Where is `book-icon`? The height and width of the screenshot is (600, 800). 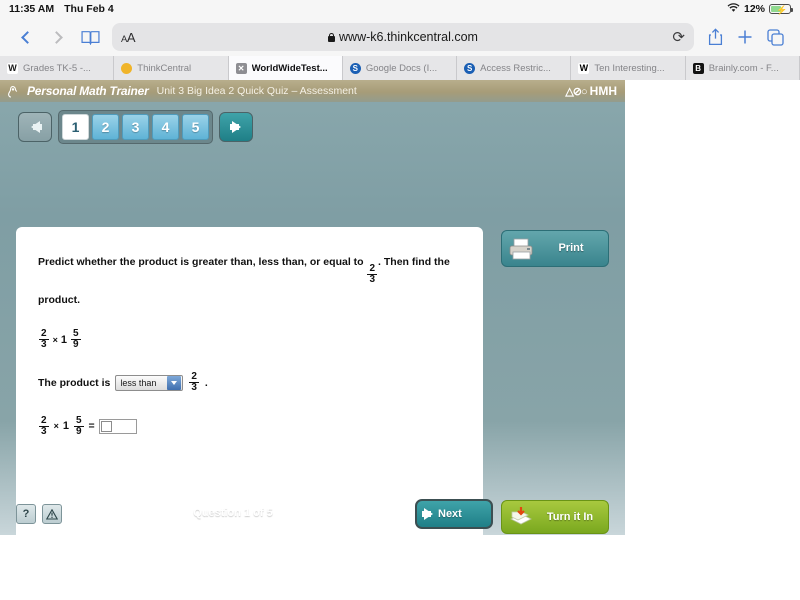
book-icon is located at coordinates (90, 37).